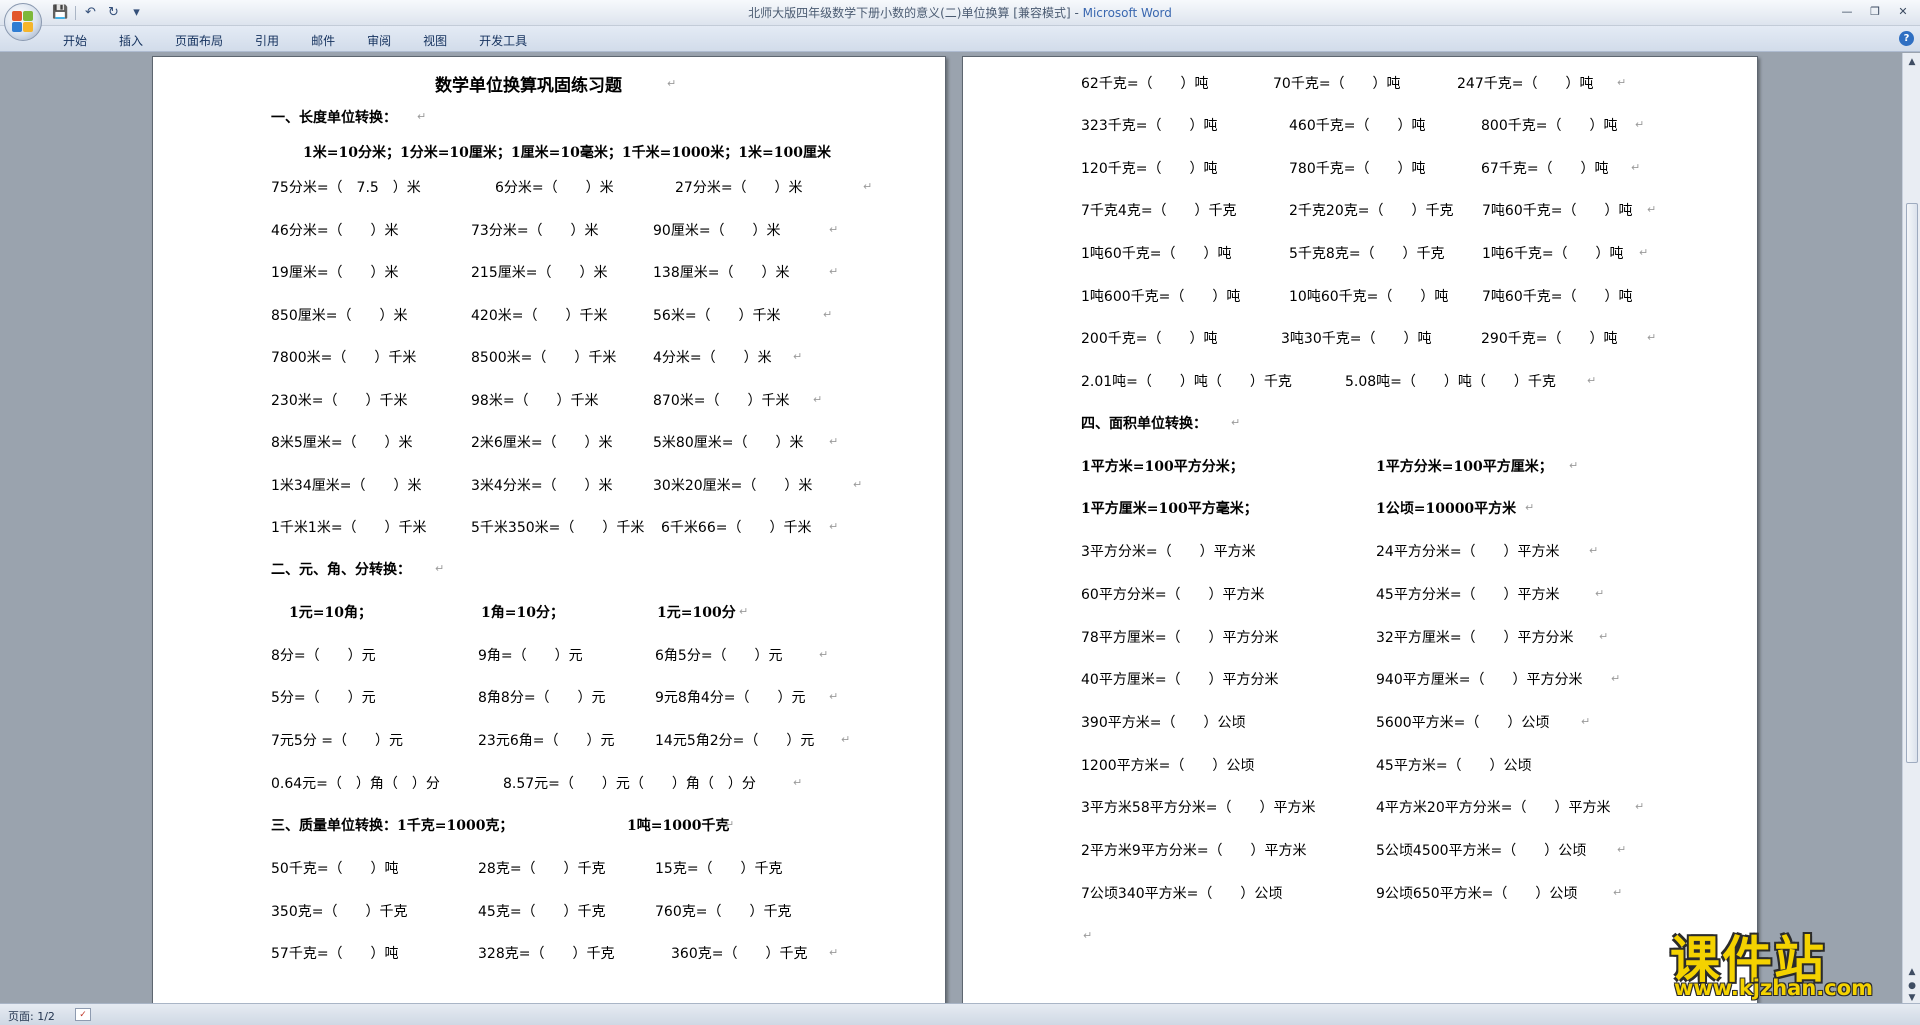  What do you see at coordinates (1371, 210) in the screenshot?
I see `exercise: 2千克20克=（ ）千克` at bounding box center [1371, 210].